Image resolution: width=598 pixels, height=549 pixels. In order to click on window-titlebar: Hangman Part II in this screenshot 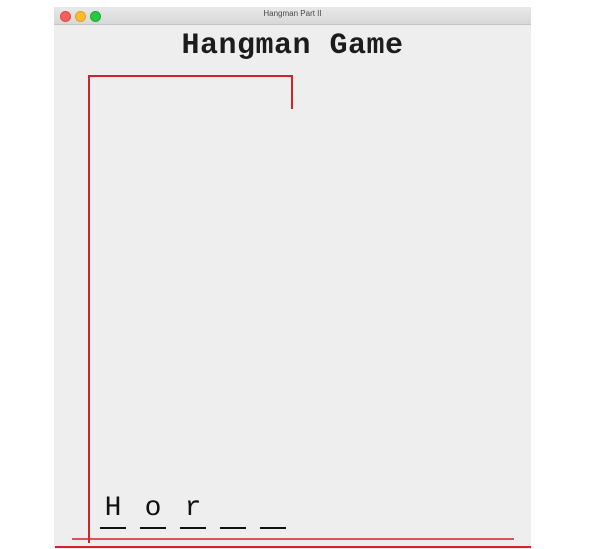, I will do `click(292, 16)`.